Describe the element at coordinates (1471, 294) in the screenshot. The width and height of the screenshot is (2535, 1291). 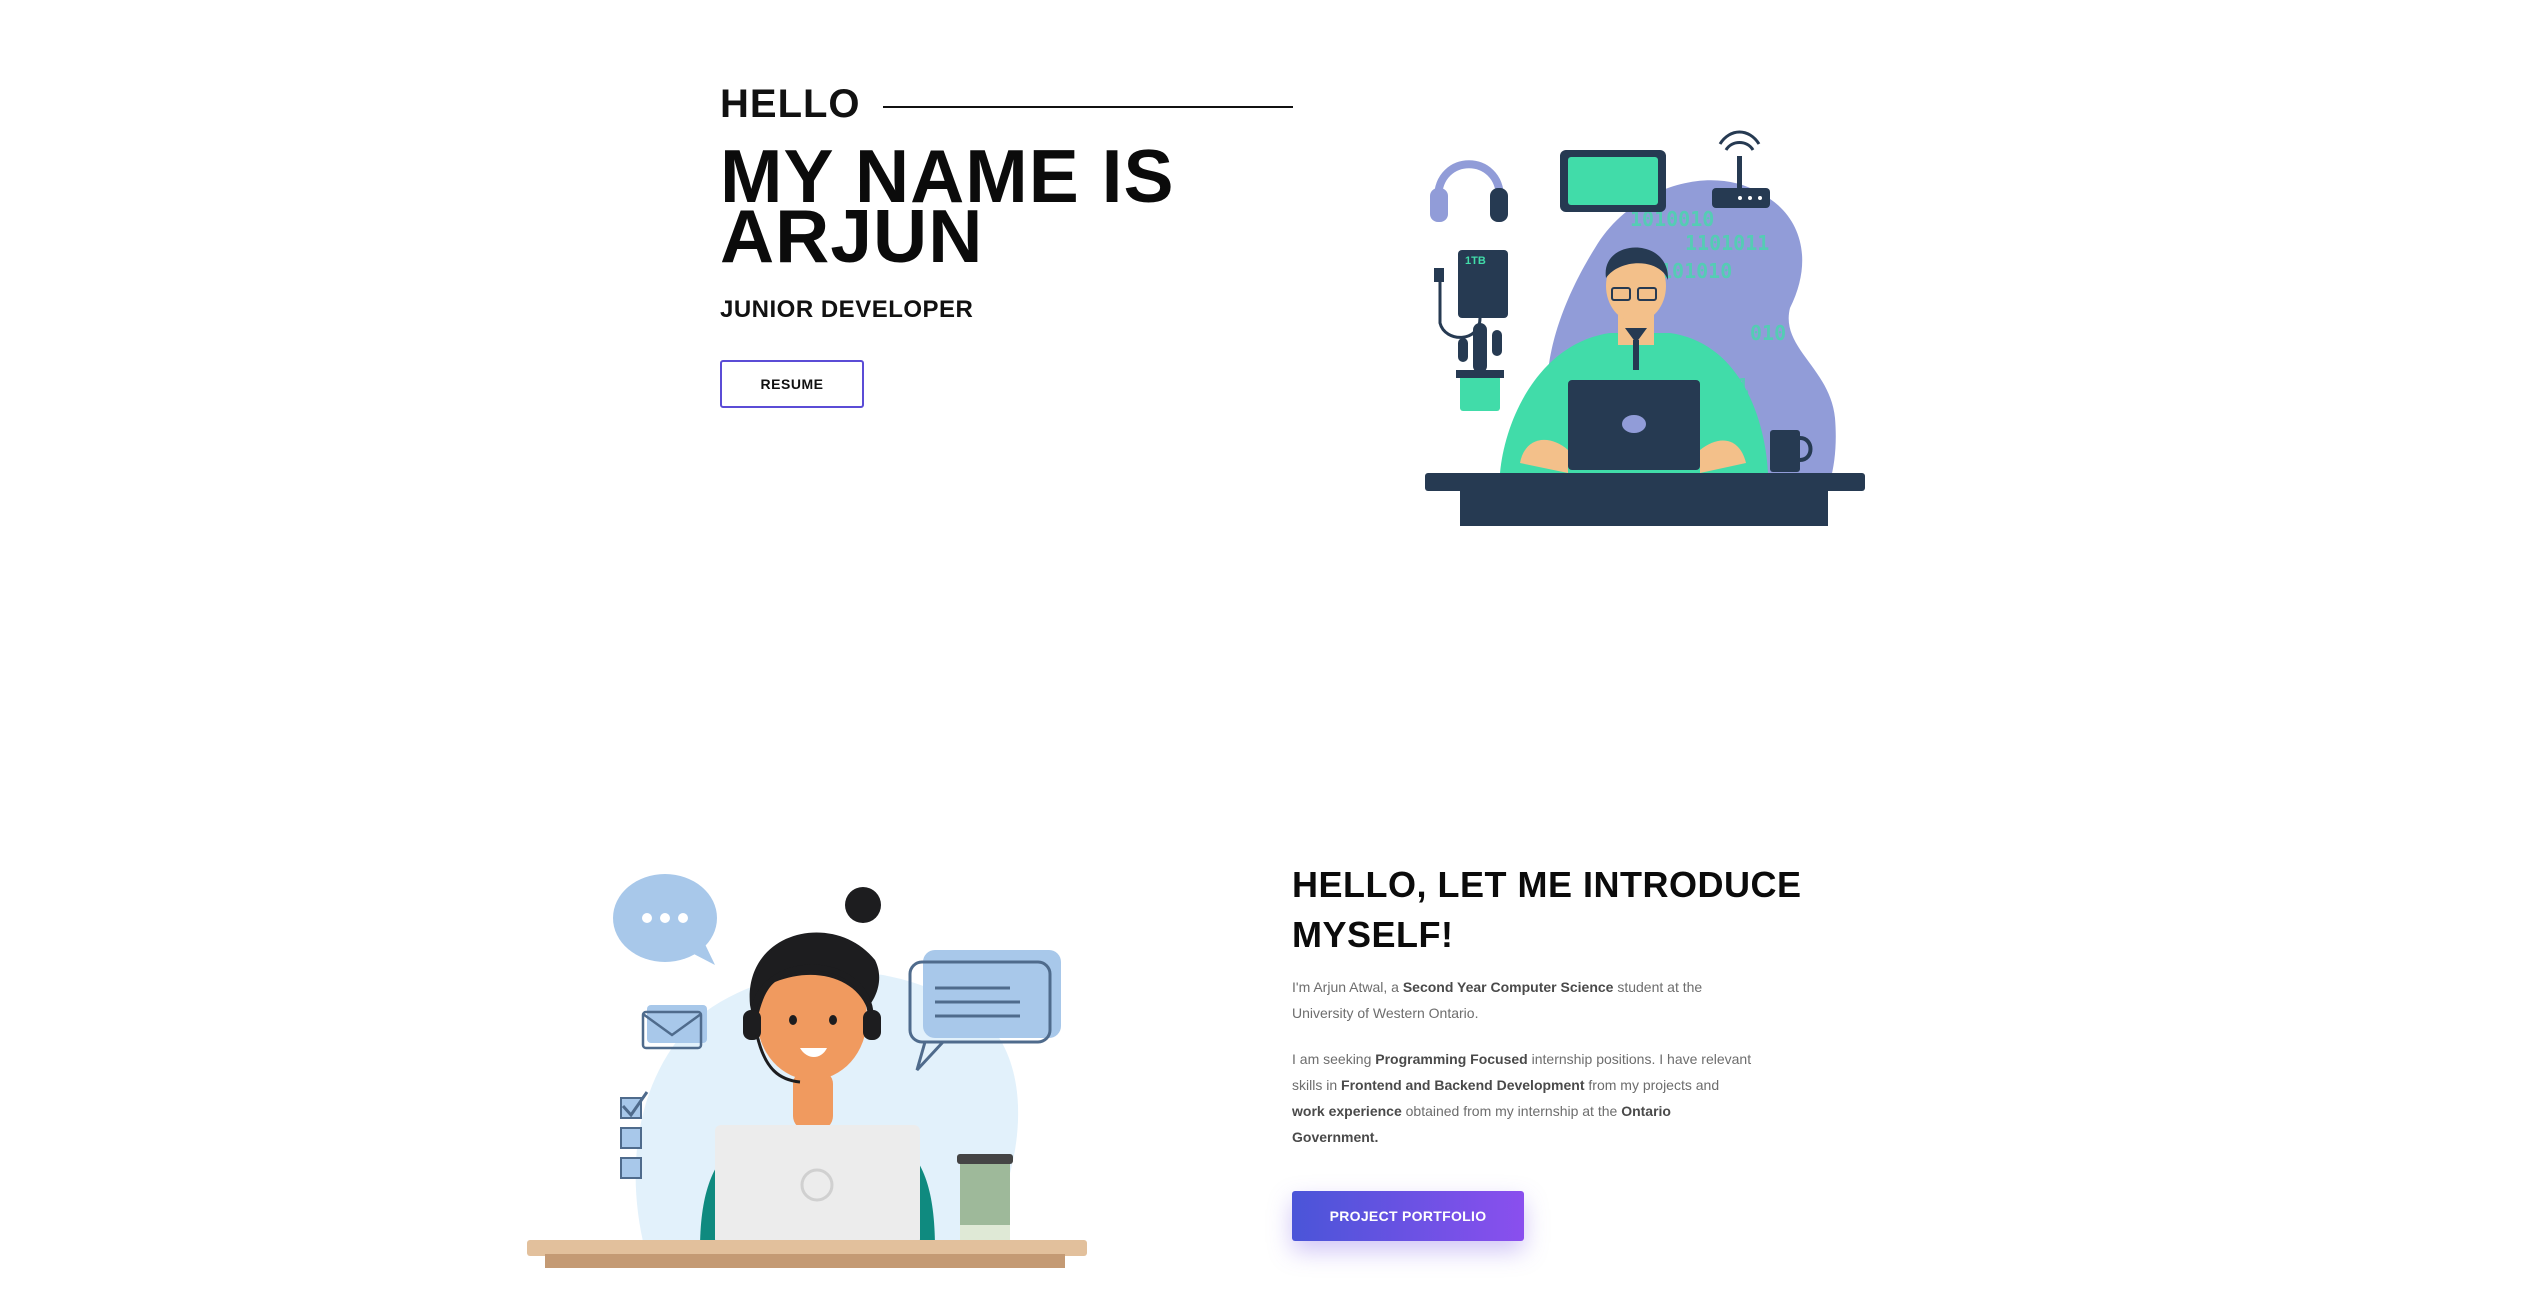
I see `hard-drive-icon: 1TB` at that location.